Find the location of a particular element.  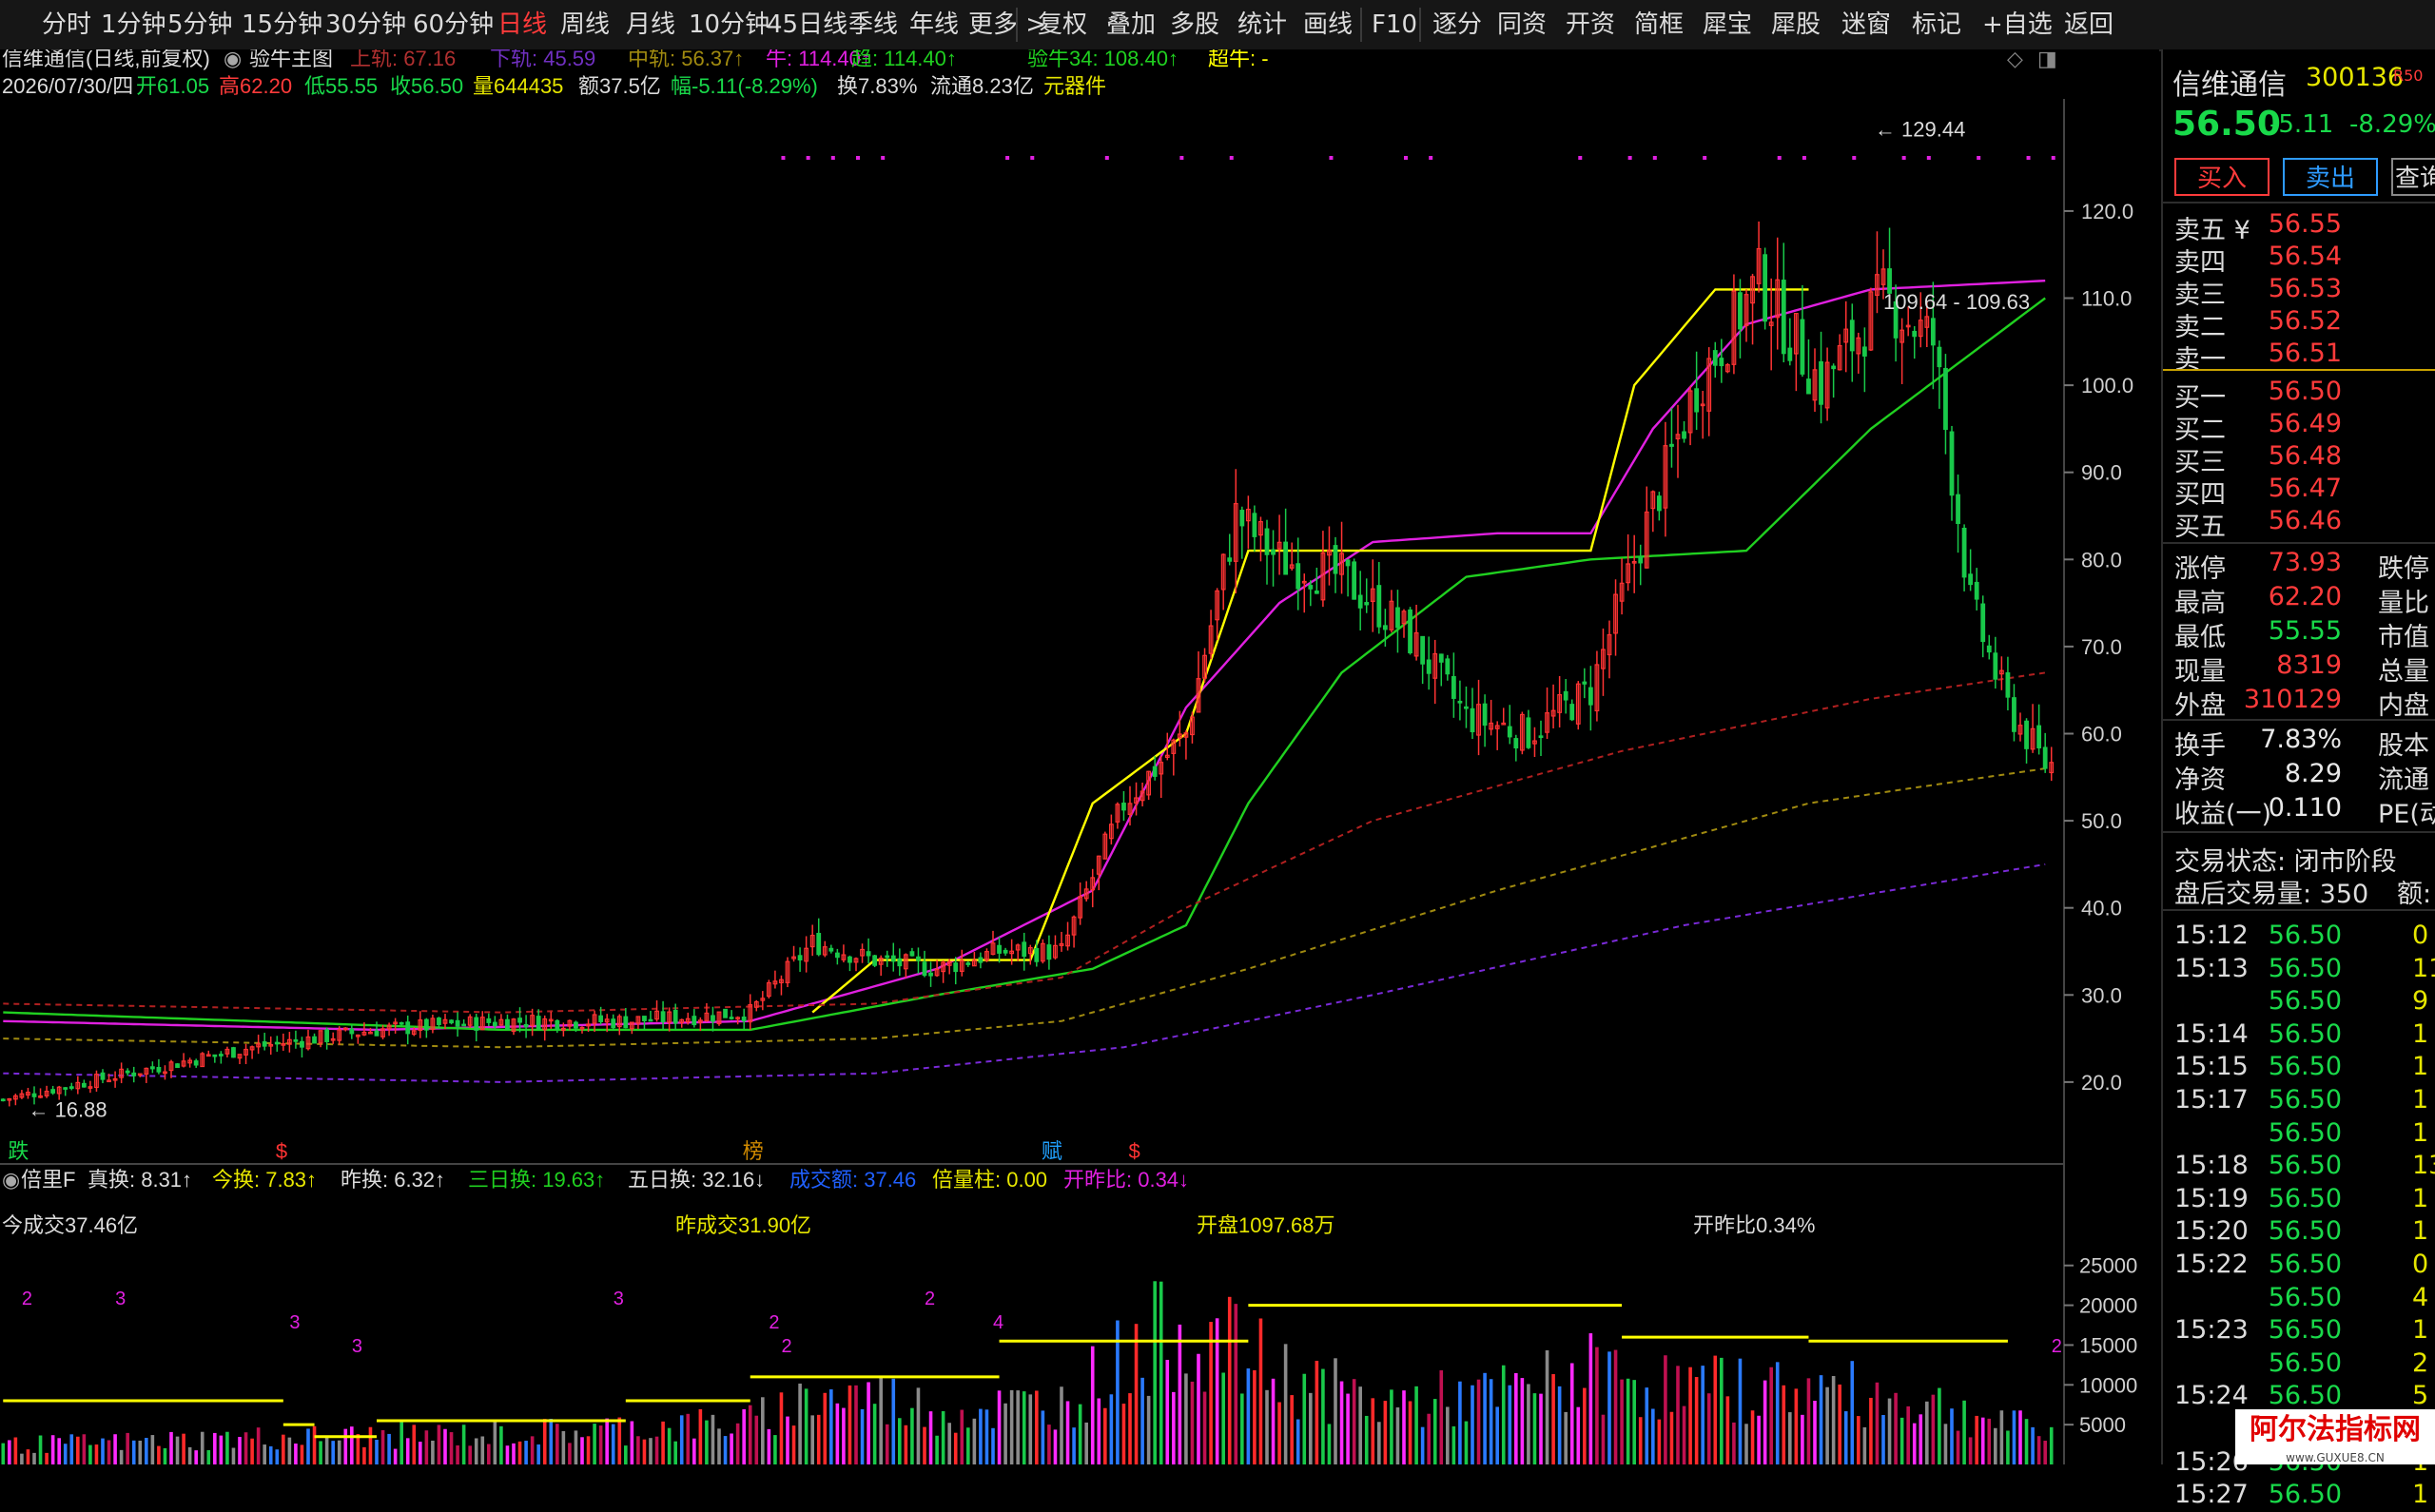

event-marker: 榜 is located at coordinates (753, 1151).